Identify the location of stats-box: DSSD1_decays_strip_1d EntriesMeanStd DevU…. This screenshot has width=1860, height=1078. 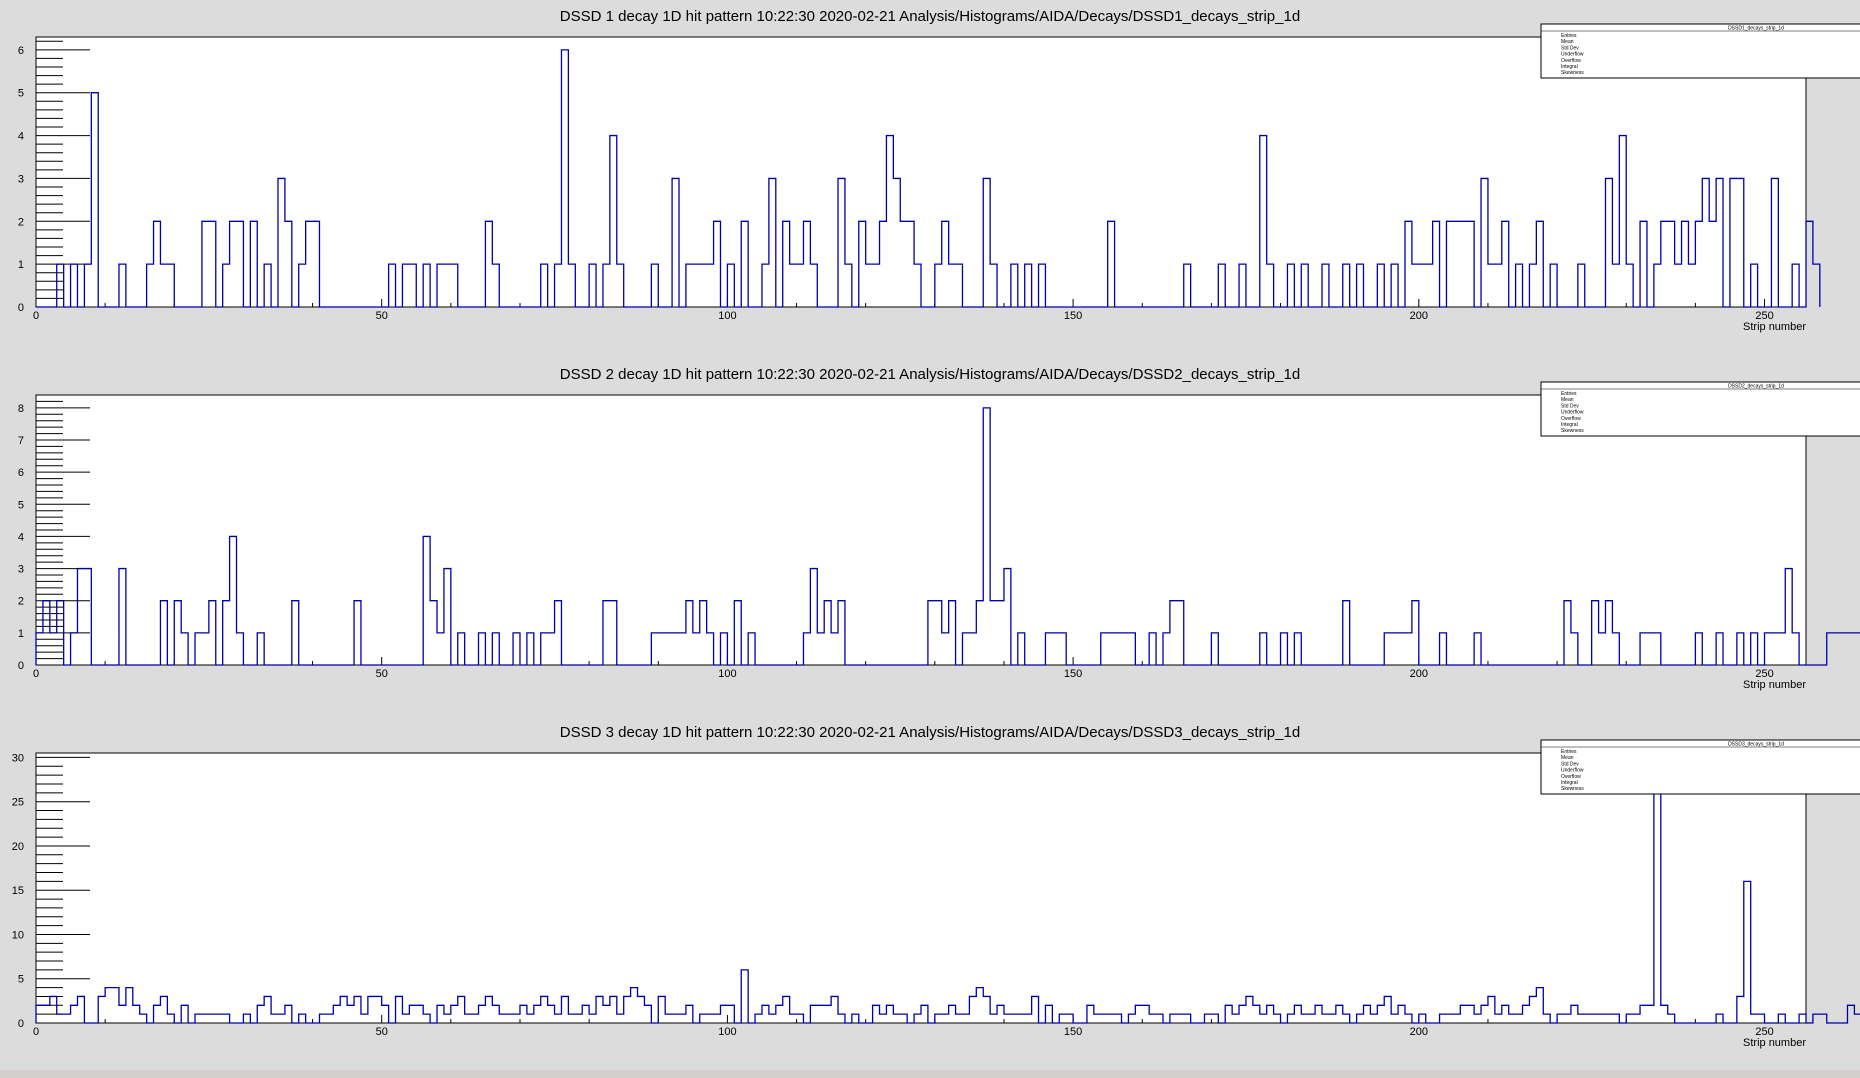
(1700, 51).